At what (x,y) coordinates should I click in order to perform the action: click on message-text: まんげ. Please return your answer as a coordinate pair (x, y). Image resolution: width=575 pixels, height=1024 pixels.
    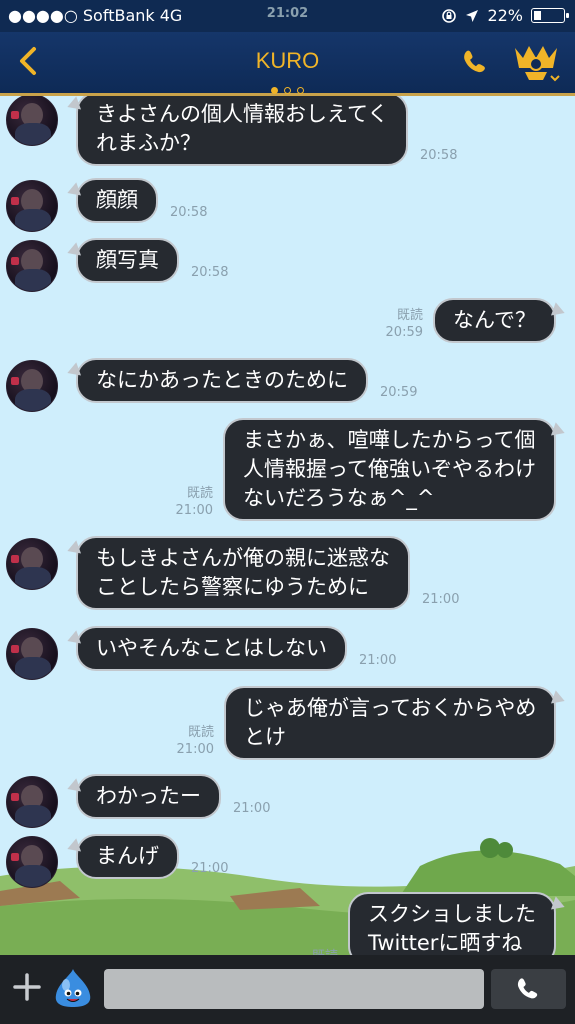
    Looking at the image, I should click on (127, 856).